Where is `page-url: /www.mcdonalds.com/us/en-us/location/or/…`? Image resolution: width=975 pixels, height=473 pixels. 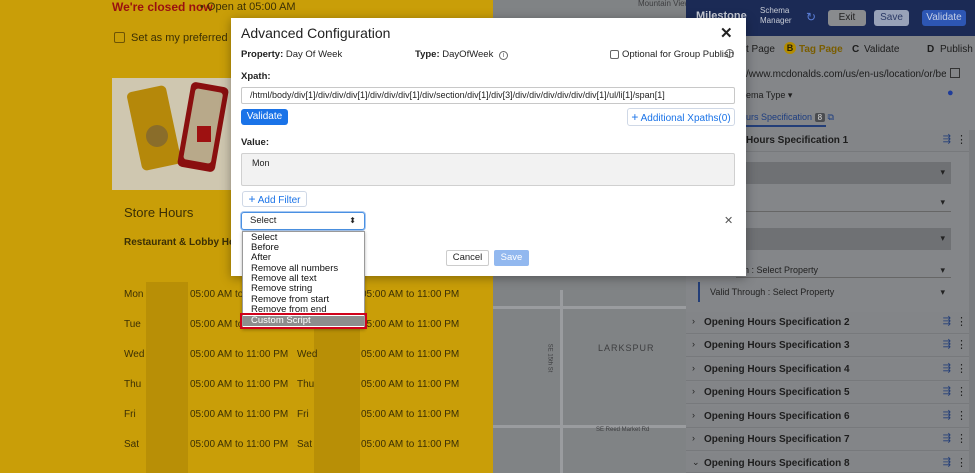
page-url: /www.mcdonalds.com/us/en-us/location/or/… is located at coordinates (846, 74).